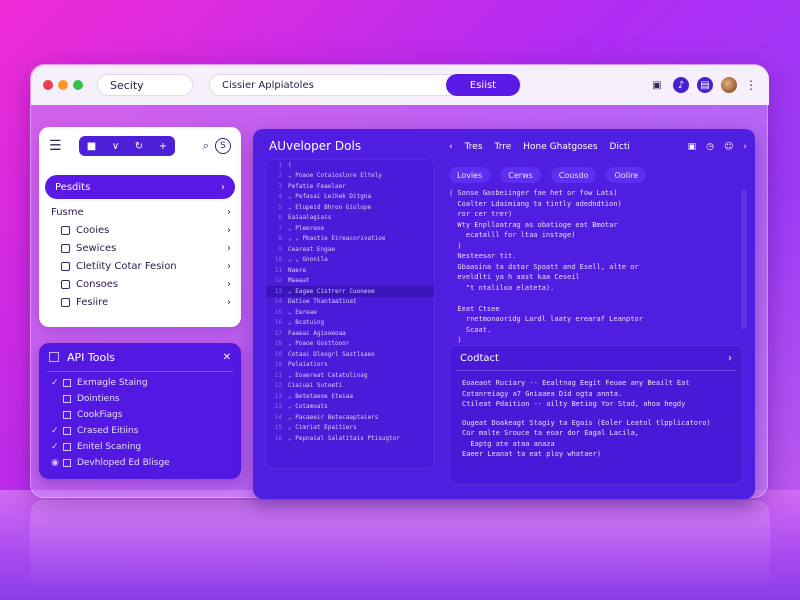 The height and width of the screenshot is (600, 800). Describe the element at coordinates (350, 291) in the screenshot. I see `tree-row-selected: 13 ⌄ Eagae Cistrerr Cuoneoe` at that location.